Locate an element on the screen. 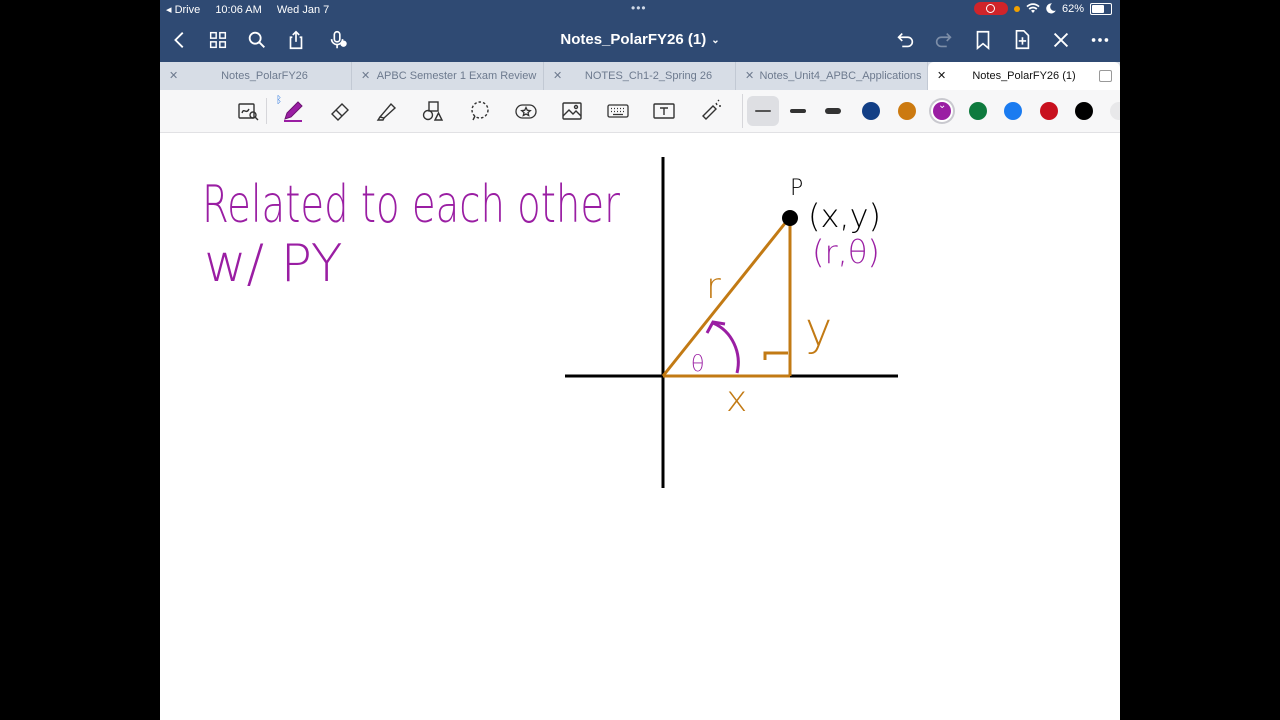  text-tool is located at coordinates (664, 111).